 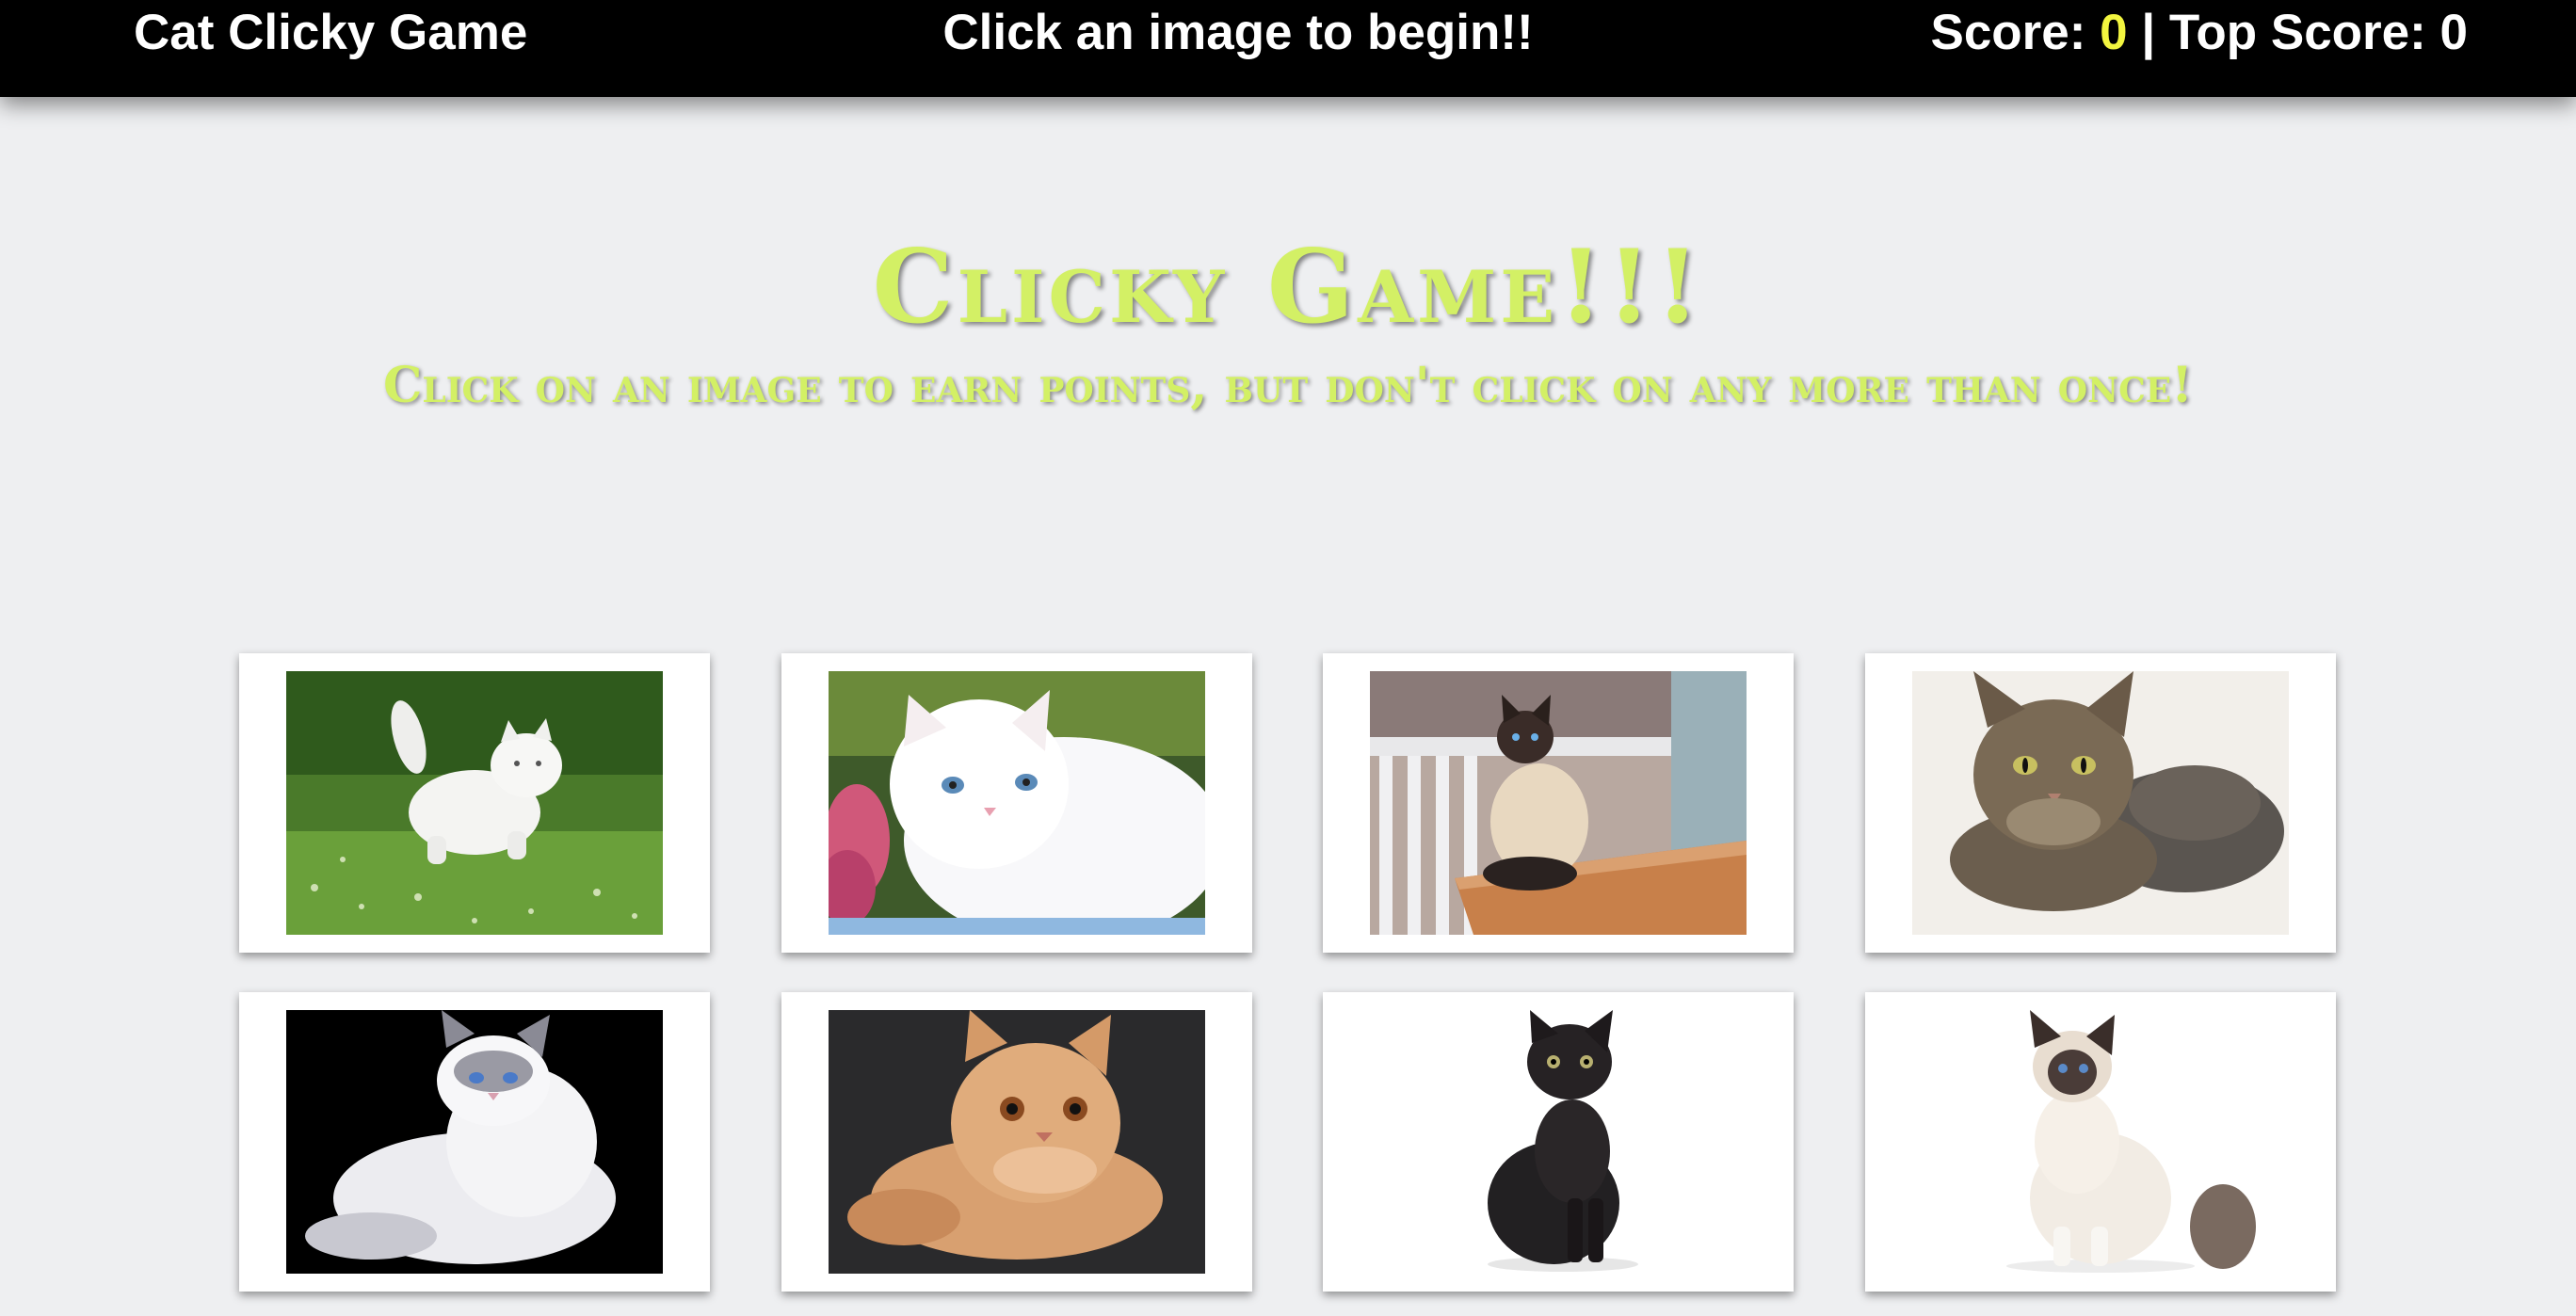 I want to click on score-display: Score: 0 | Top Score: 0, so click(x=2199, y=33).